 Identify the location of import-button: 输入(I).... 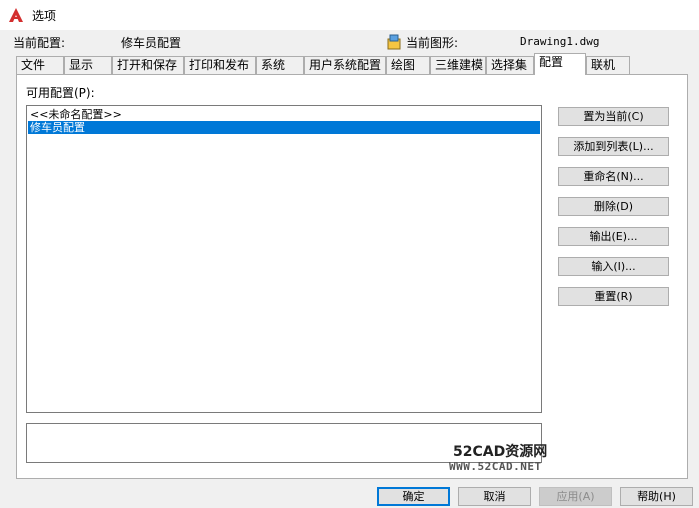
(613, 266).